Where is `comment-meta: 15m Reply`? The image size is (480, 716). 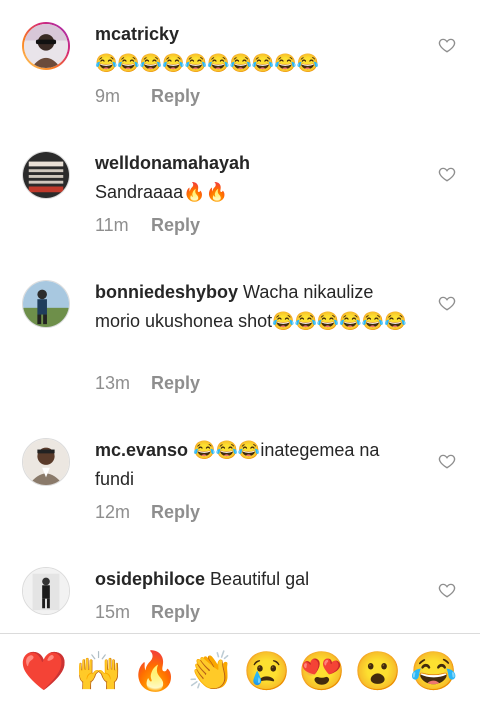 comment-meta: 15m Reply is located at coordinates (147, 612).